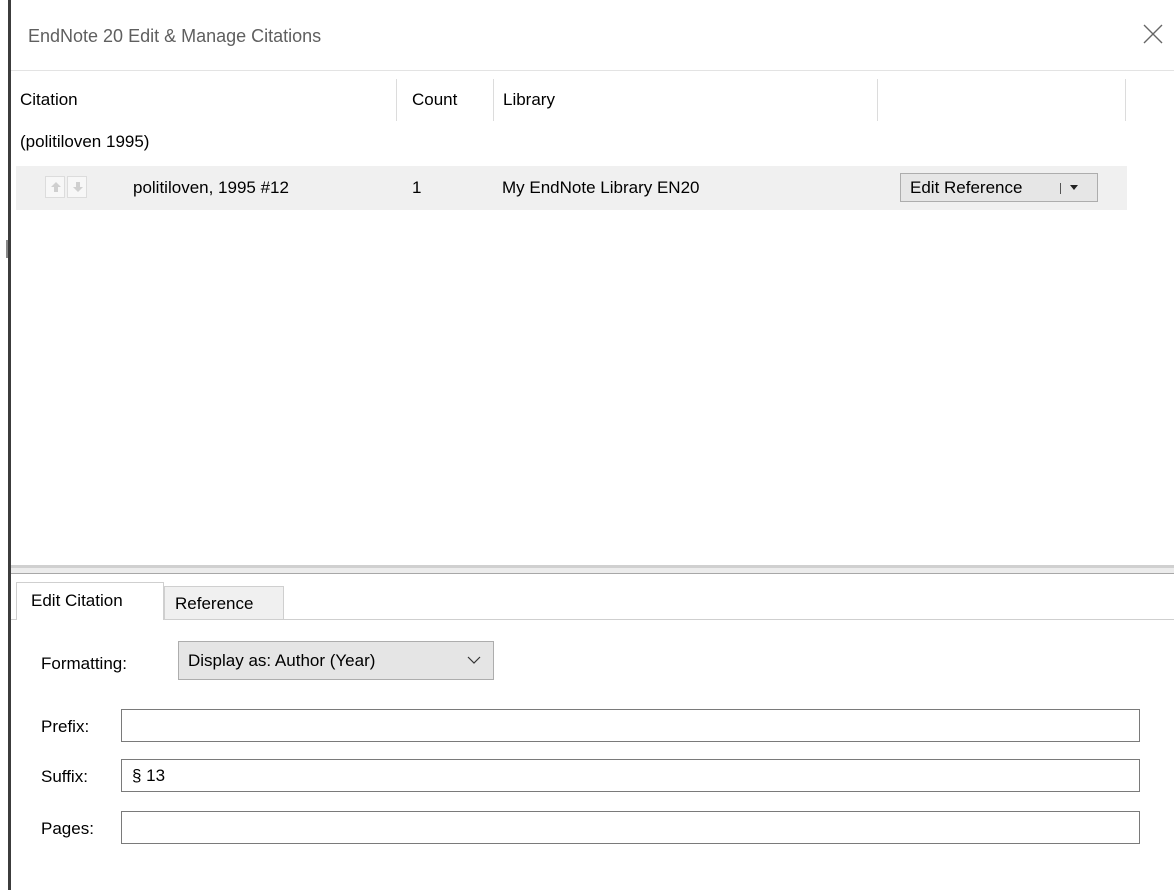 The height and width of the screenshot is (890, 1174). I want to click on move-up-button, so click(55, 187).